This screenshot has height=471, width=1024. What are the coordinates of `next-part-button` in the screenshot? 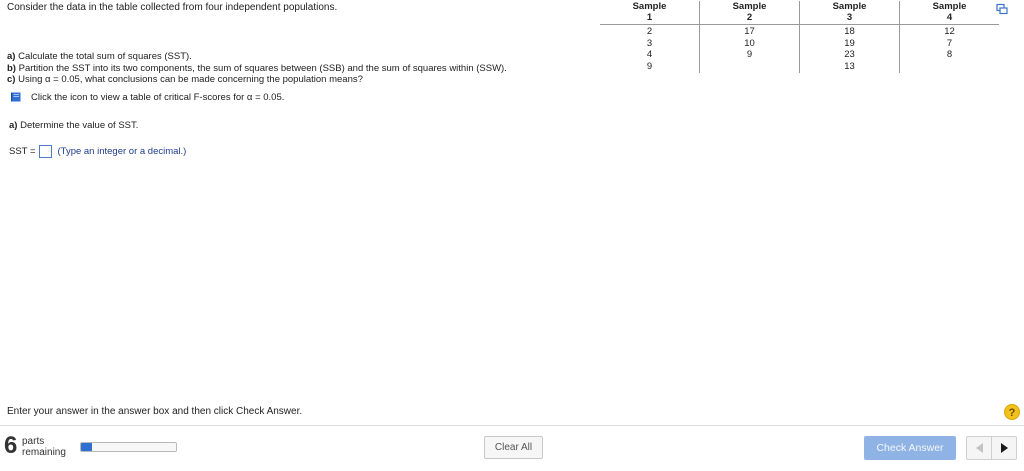 It's located at (1004, 448).